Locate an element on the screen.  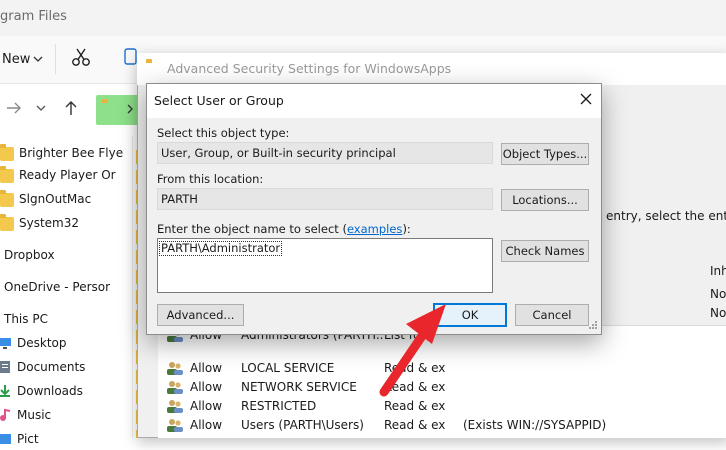
cancel-button: Cancel is located at coordinates (552, 315).